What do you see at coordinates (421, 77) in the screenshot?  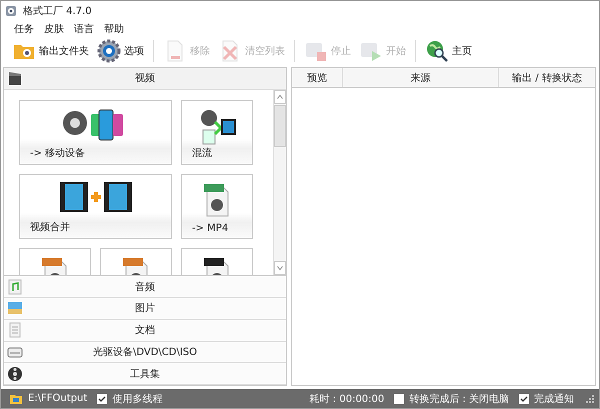 I see `column-header: 来源` at bounding box center [421, 77].